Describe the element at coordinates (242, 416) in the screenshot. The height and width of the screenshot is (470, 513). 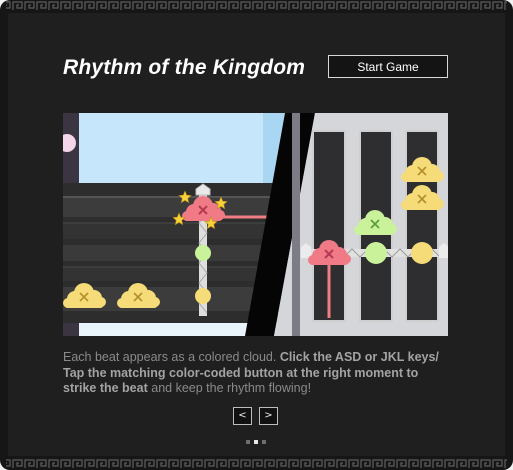
I see `previous-slide-button: <` at that location.